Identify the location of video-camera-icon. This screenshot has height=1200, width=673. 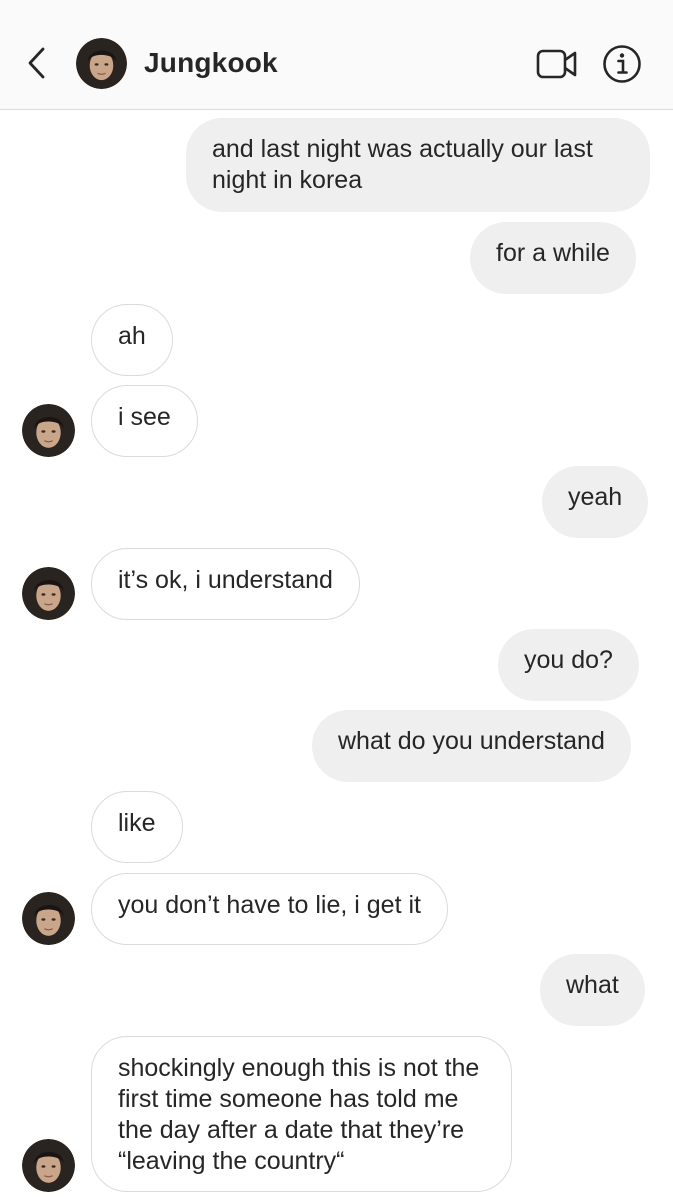
(556, 64).